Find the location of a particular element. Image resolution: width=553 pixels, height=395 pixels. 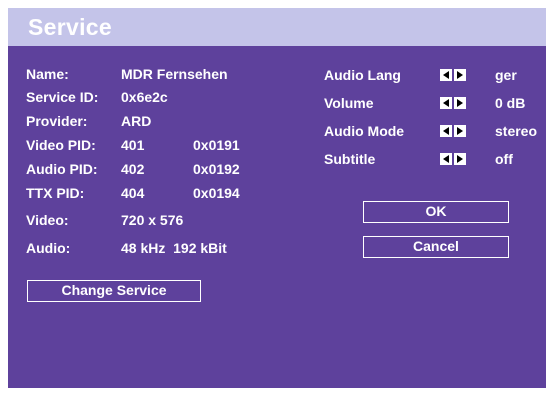

volume-value: 0 dB is located at coordinates (510, 103).